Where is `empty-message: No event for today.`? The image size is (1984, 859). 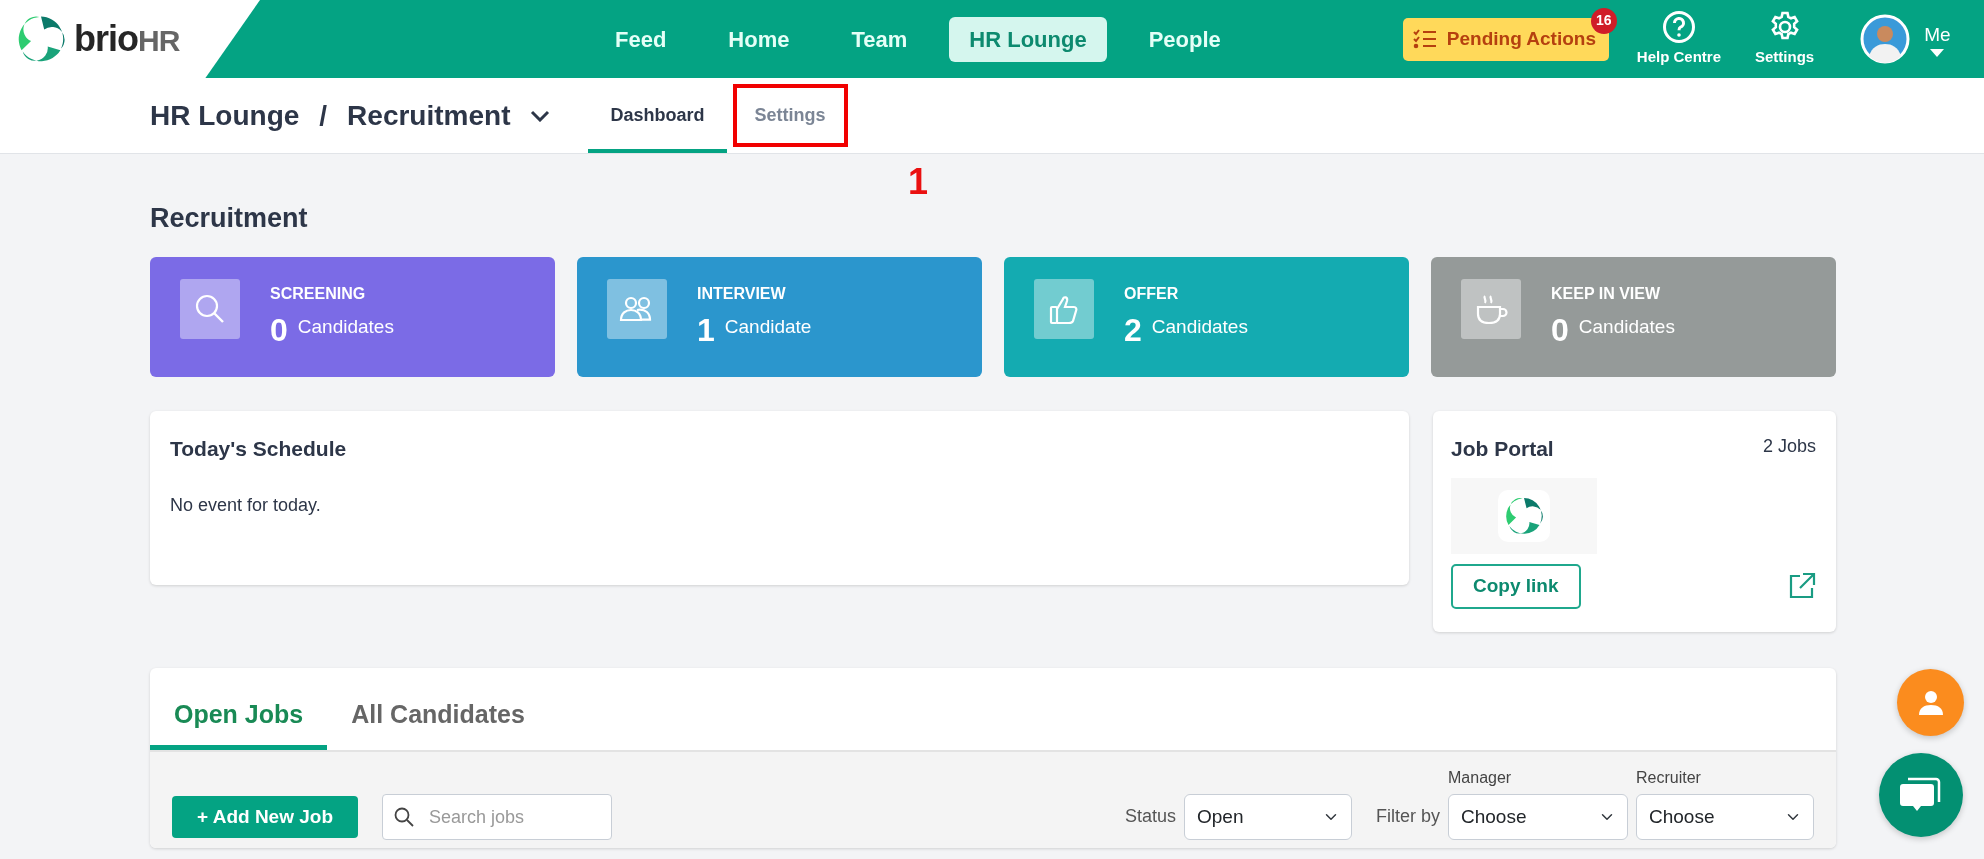 empty-message: No event for today. is located at coordinates (246, 505).